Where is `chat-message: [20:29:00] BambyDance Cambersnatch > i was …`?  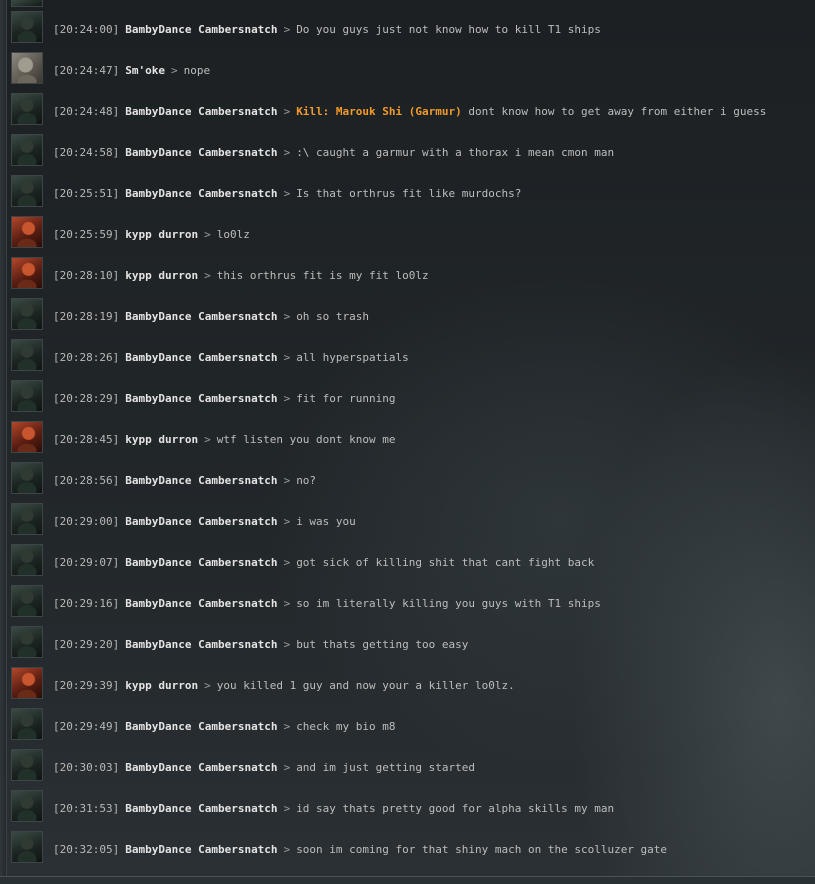 chat-message: [20:29:00] BambyDance Cambersnatch > i was … is located at coordinates (410, 519).